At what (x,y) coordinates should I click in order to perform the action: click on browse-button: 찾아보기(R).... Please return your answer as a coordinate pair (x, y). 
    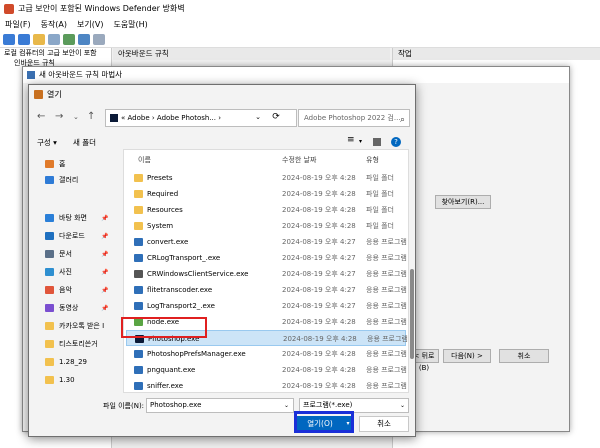
    Looking at the image, I should click on (463, 202).